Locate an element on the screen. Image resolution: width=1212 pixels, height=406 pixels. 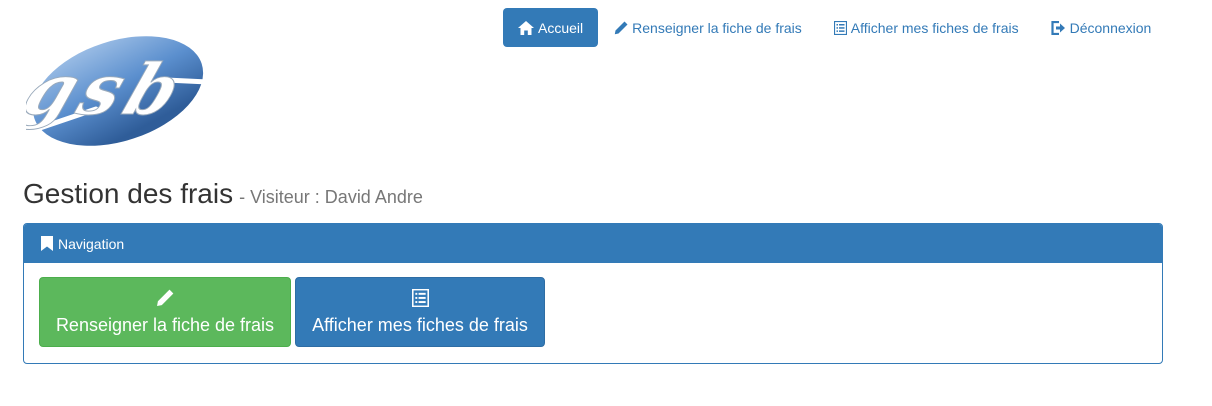
logout-icon is located at coordinates (1058, 27).